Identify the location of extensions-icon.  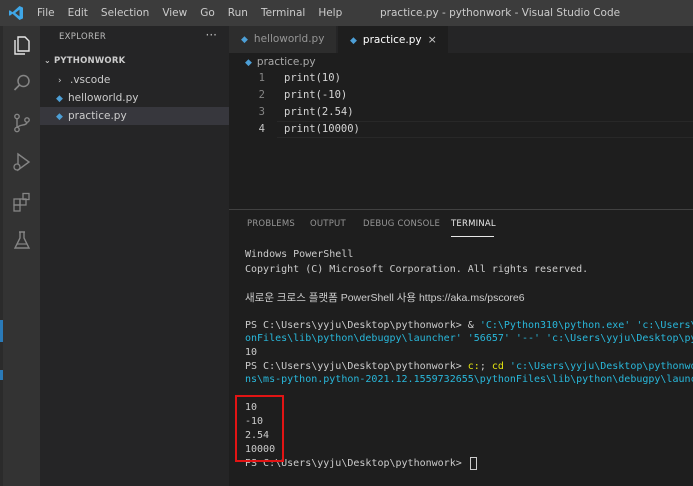
(22, 202).